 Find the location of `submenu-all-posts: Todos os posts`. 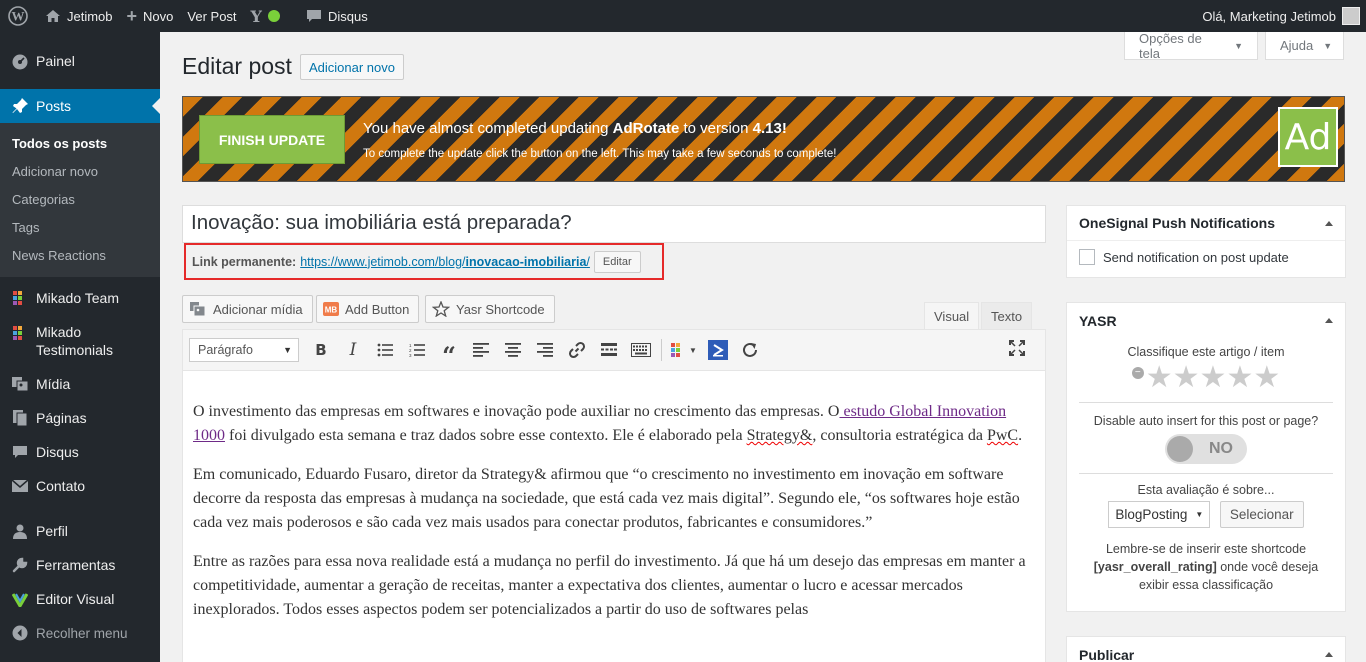

submenu-all-posts: Todos os posts is located at coordinates (80, 143).